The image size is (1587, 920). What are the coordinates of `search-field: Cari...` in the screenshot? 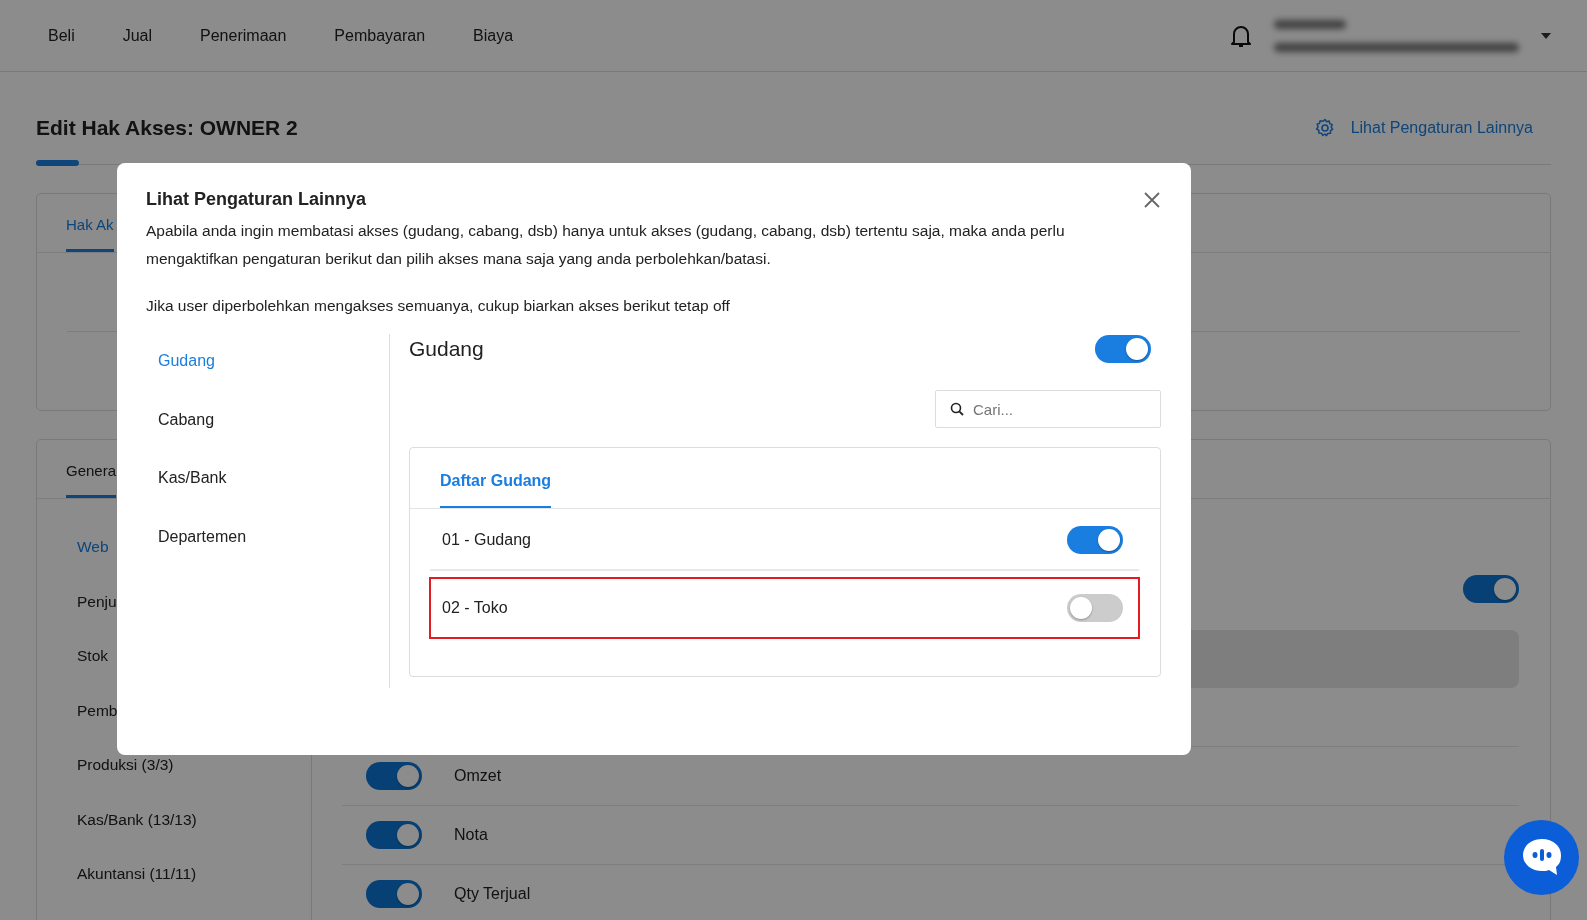 It's located at (1048, 409).